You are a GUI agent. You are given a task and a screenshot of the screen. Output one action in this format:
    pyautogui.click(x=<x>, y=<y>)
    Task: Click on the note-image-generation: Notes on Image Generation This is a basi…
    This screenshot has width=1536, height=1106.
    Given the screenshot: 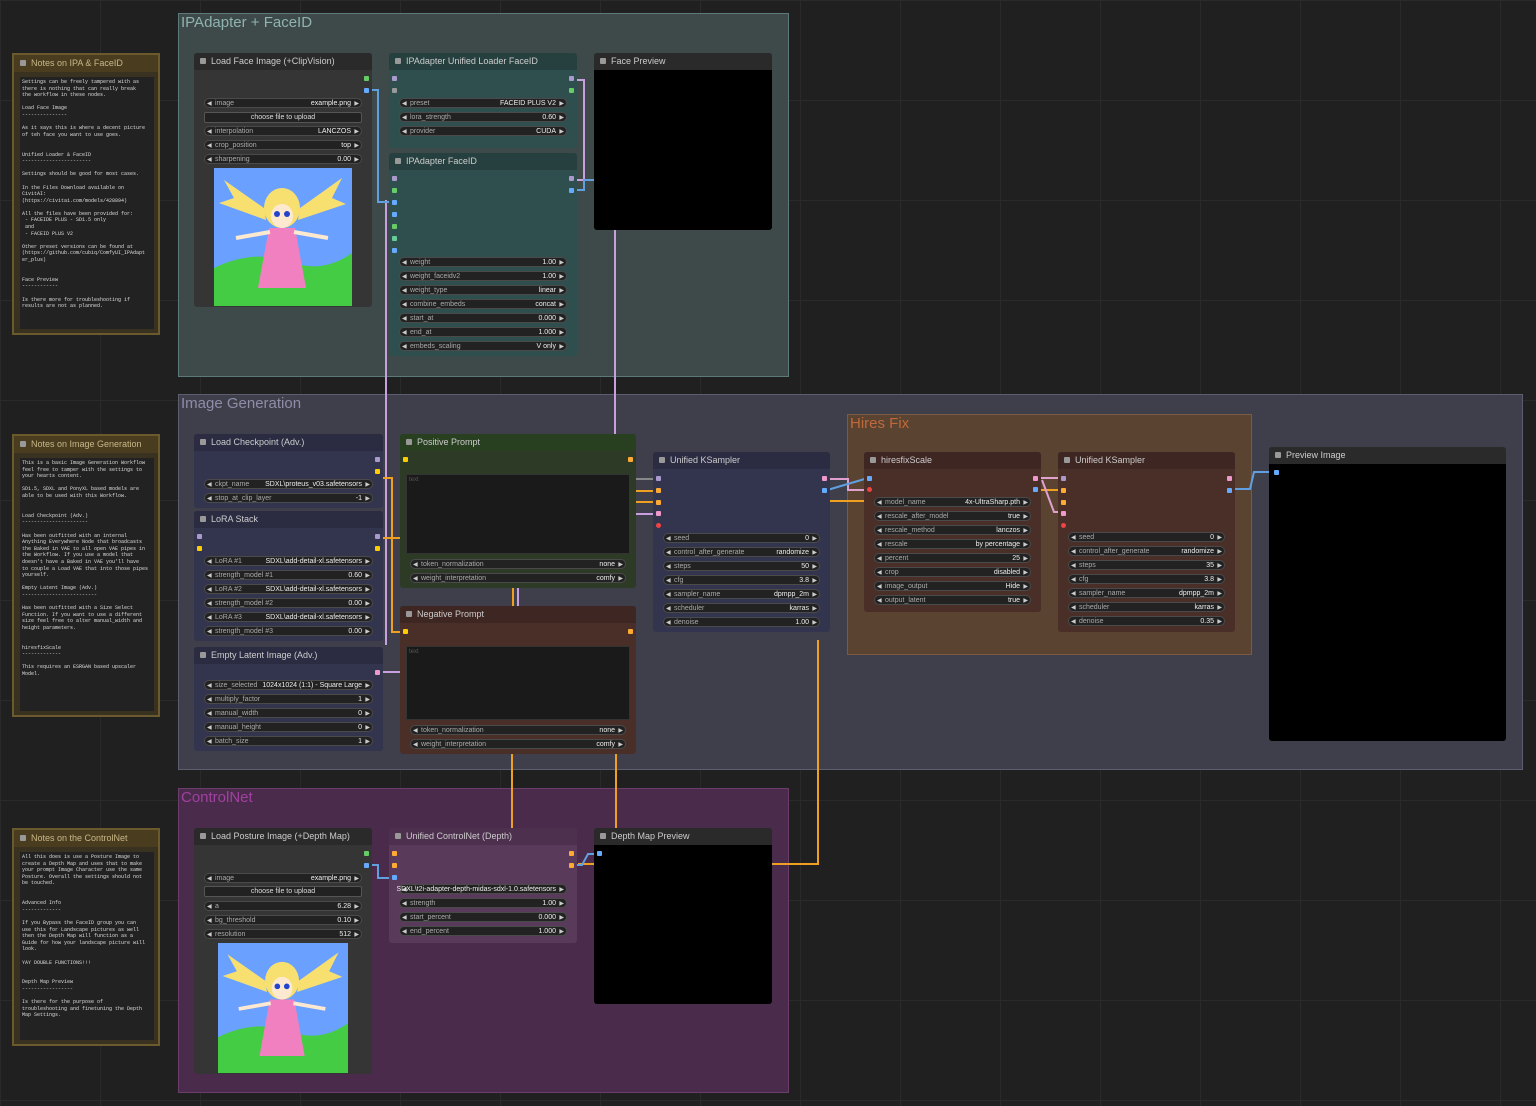 What is the action you would take?
    pyautogui.click(x=86, y=575)
    